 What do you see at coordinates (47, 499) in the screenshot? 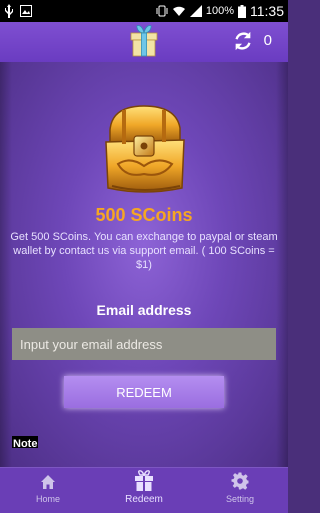
I see `nav-home-label: Home` at bounding box center [47, 499].